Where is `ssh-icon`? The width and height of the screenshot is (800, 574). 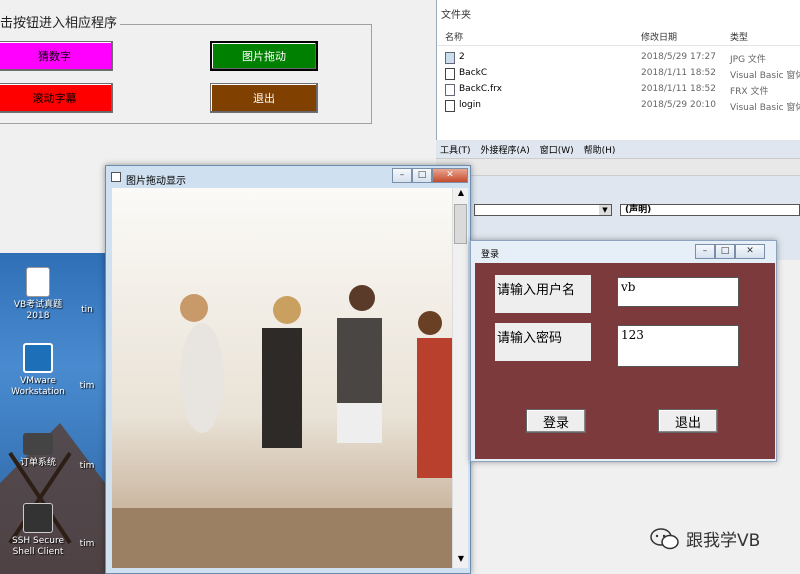
ssh-icon is located at coordinates (38, 518).